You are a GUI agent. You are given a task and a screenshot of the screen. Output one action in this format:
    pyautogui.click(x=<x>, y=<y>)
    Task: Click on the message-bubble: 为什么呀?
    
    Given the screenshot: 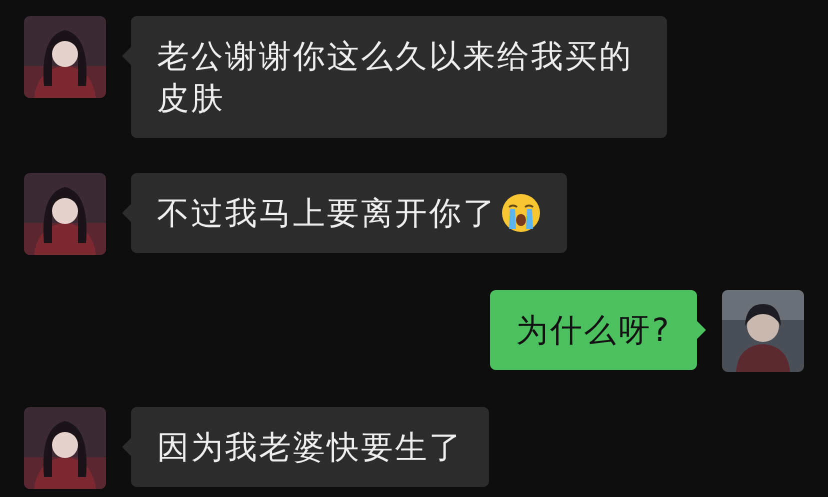 What is the action you would take?
    pyautogui.click(x=593, y=330)
    